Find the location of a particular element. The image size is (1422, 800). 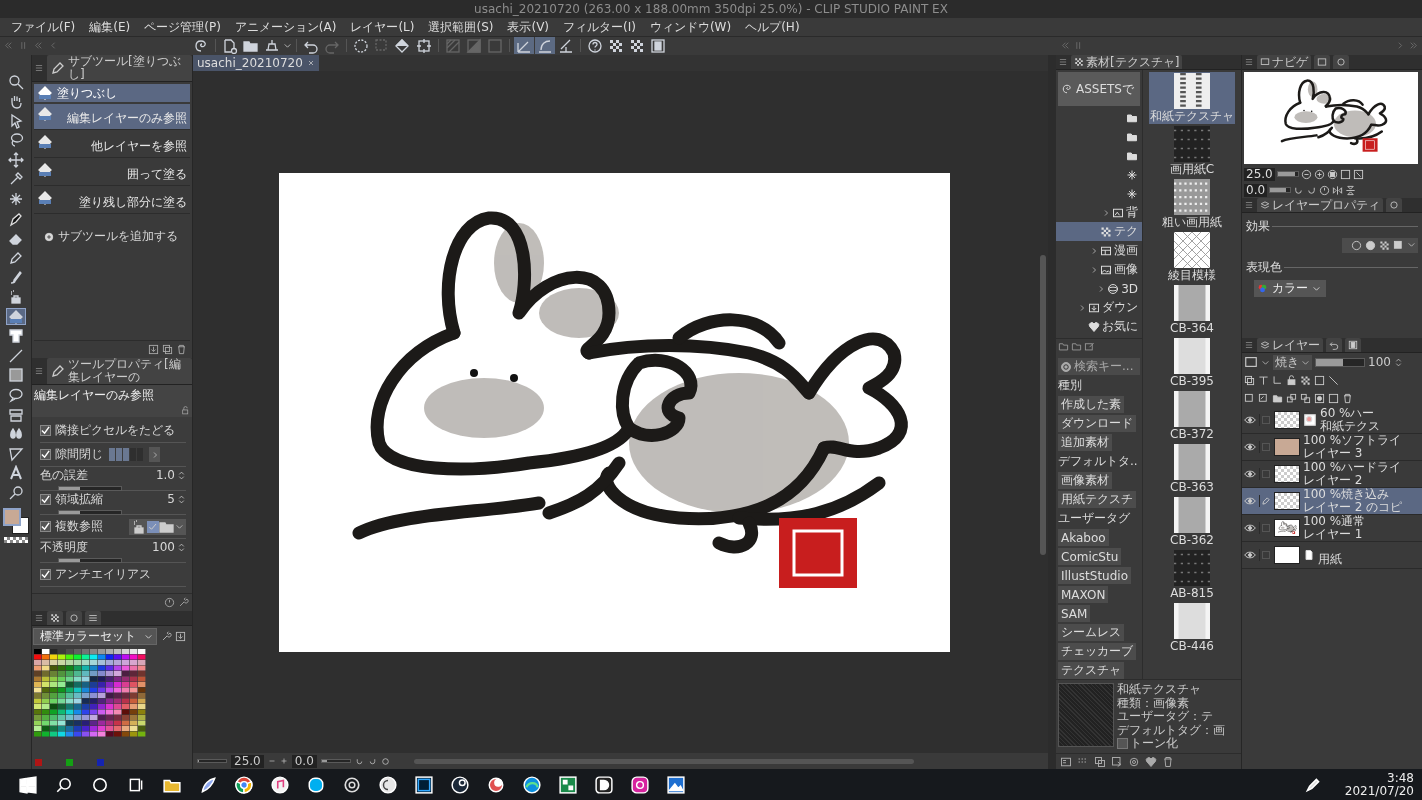

layer-name: レイヤー 3 is located at coordinates (1333, 453).